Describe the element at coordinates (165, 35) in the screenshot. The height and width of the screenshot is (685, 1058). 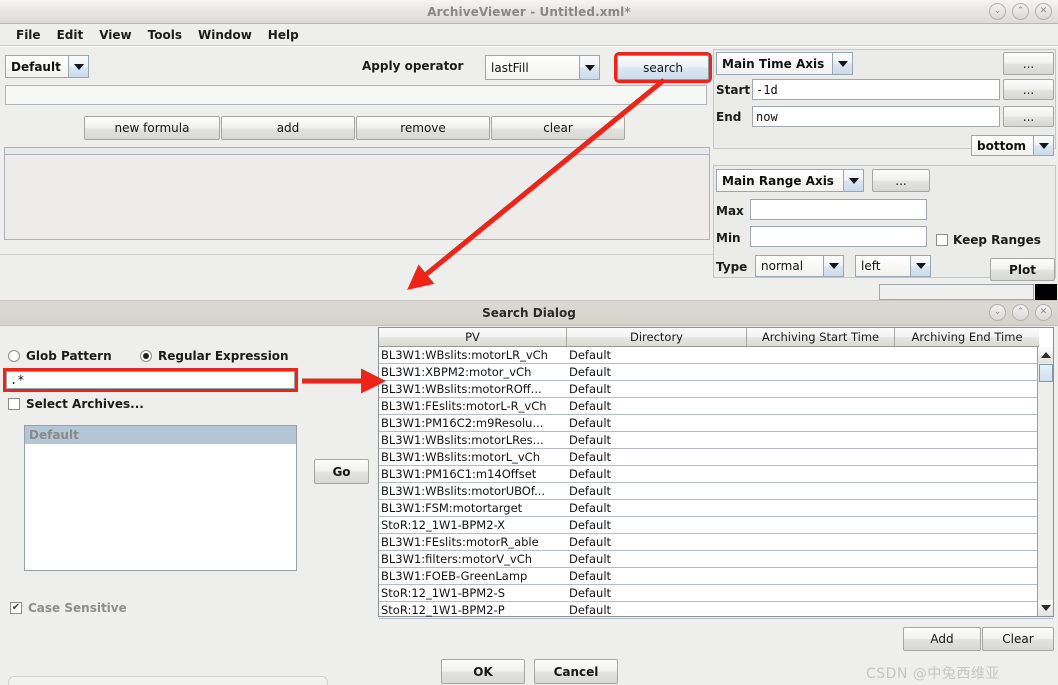
I see `menu-tools: Tools` at that location.